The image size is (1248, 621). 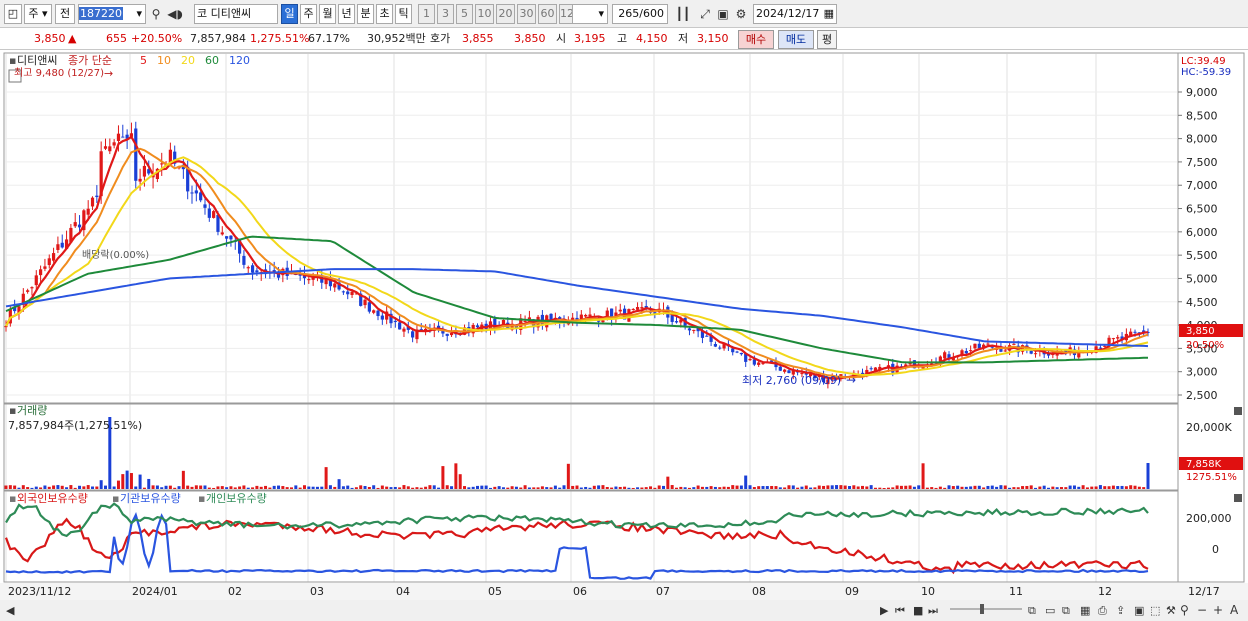 What do you see at coordinates (547, 14) in the screenshot?
I see `interval-60: 60` at bounding box center [547, 14].